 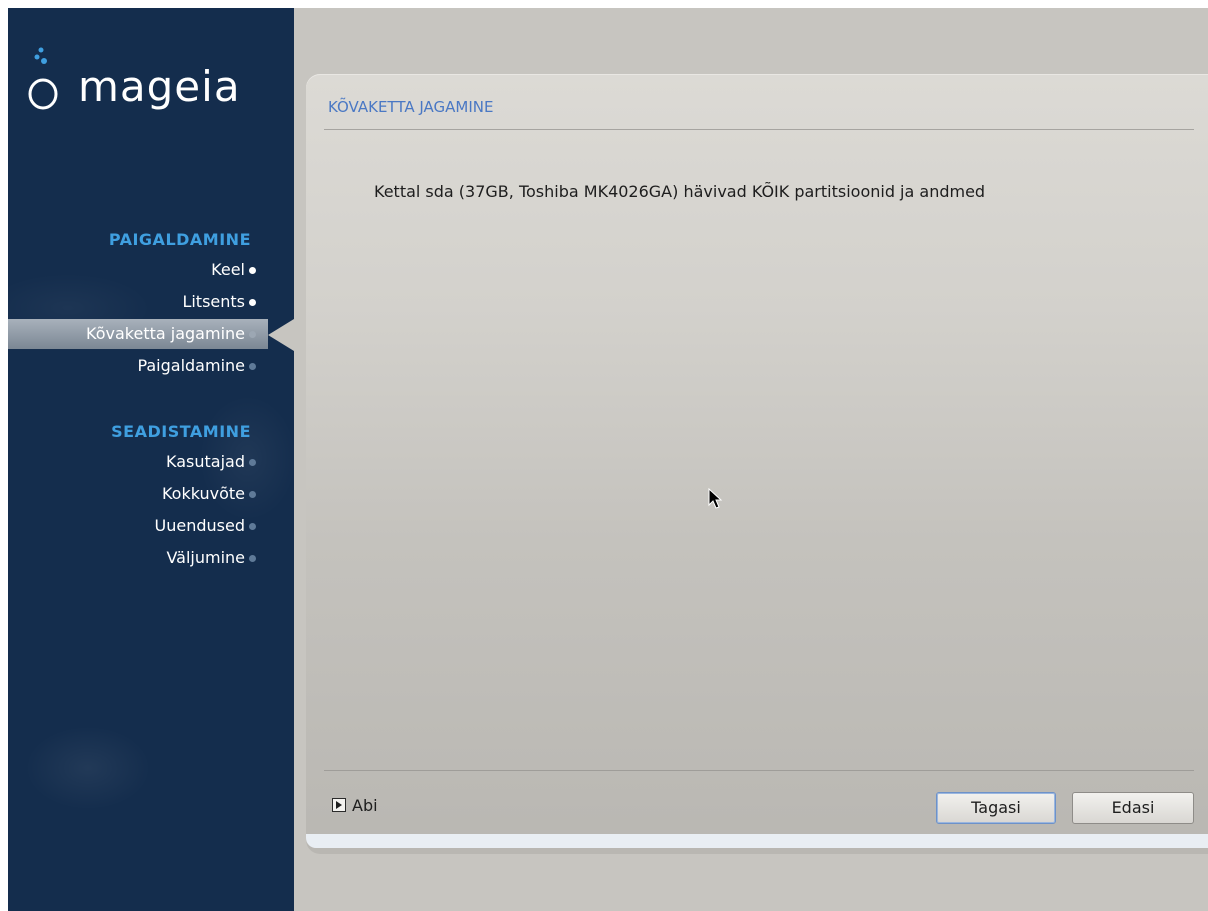 What do you see at coordinates (252, 334) in the screenshot?
I see `step-current-dot-icon` at bounding box center [252, 334].